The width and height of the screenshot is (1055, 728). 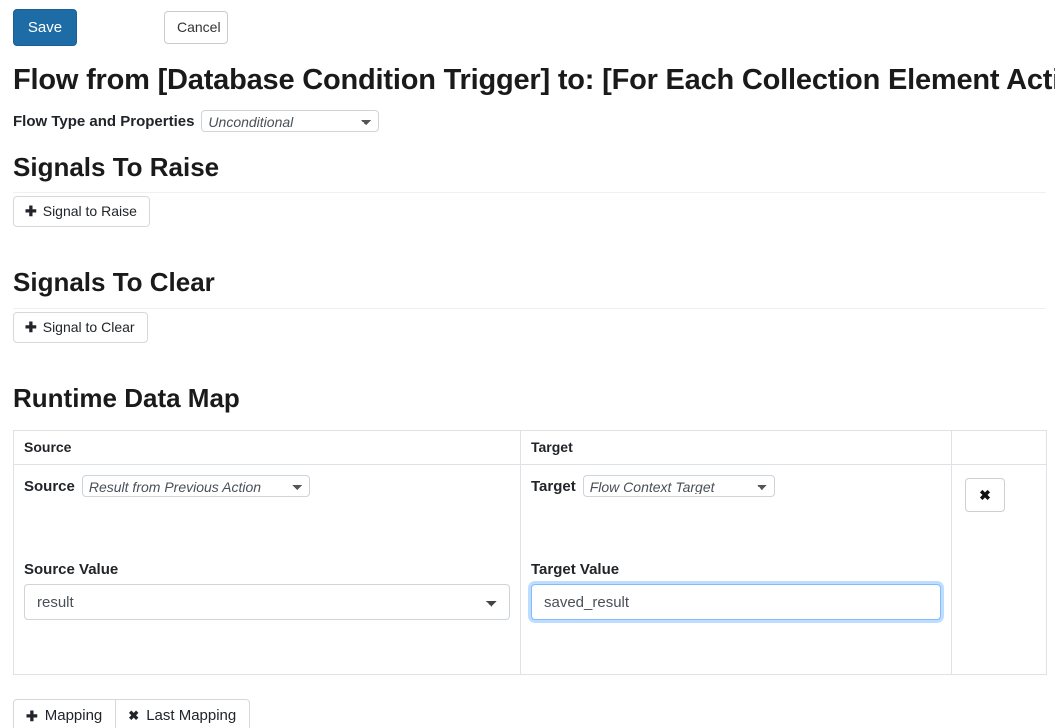 I want to click on source-value-select: result, so click(x=267, y=602).